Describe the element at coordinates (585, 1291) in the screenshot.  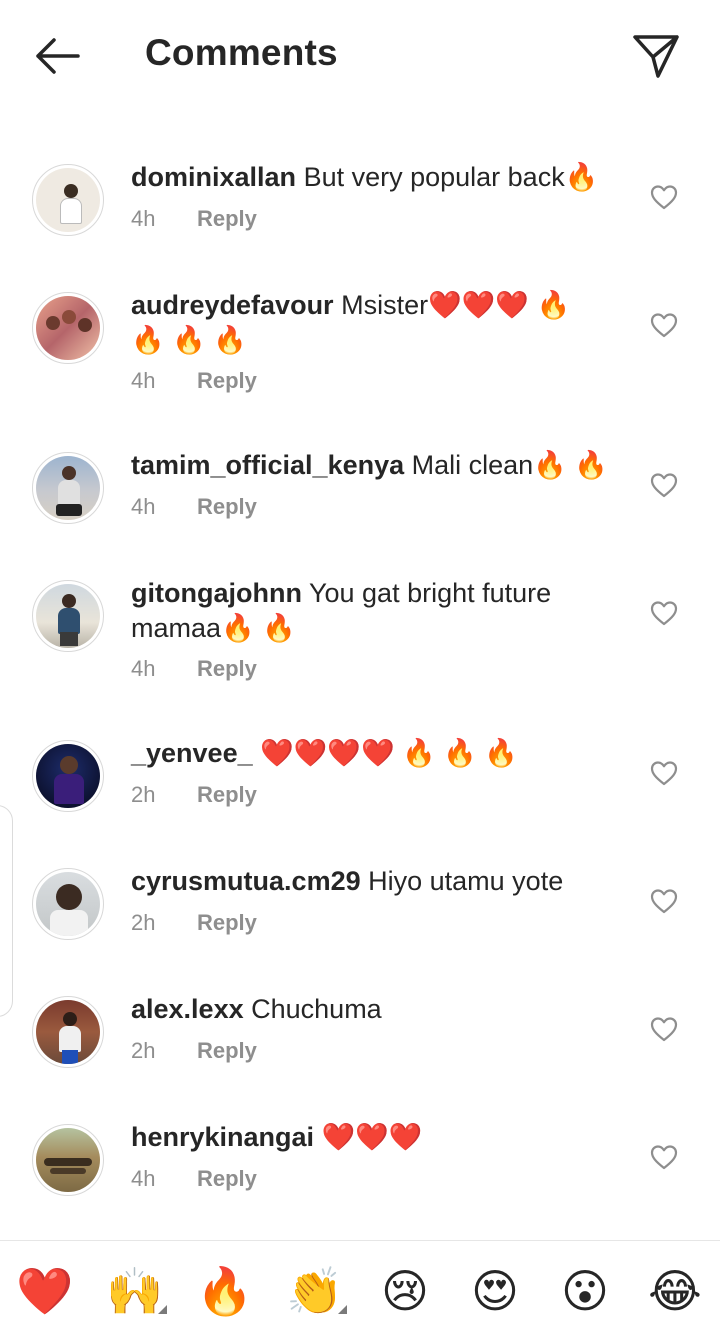
I see `emoji-surprised-face: 😮` at that location.